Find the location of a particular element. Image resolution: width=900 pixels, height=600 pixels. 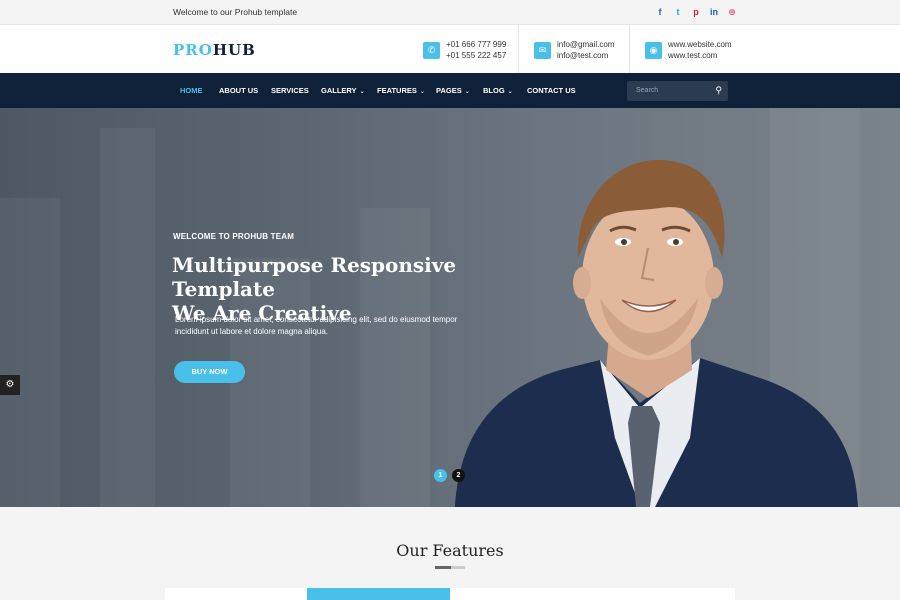

features-title: Our Features is located at coordinates (450, 550).